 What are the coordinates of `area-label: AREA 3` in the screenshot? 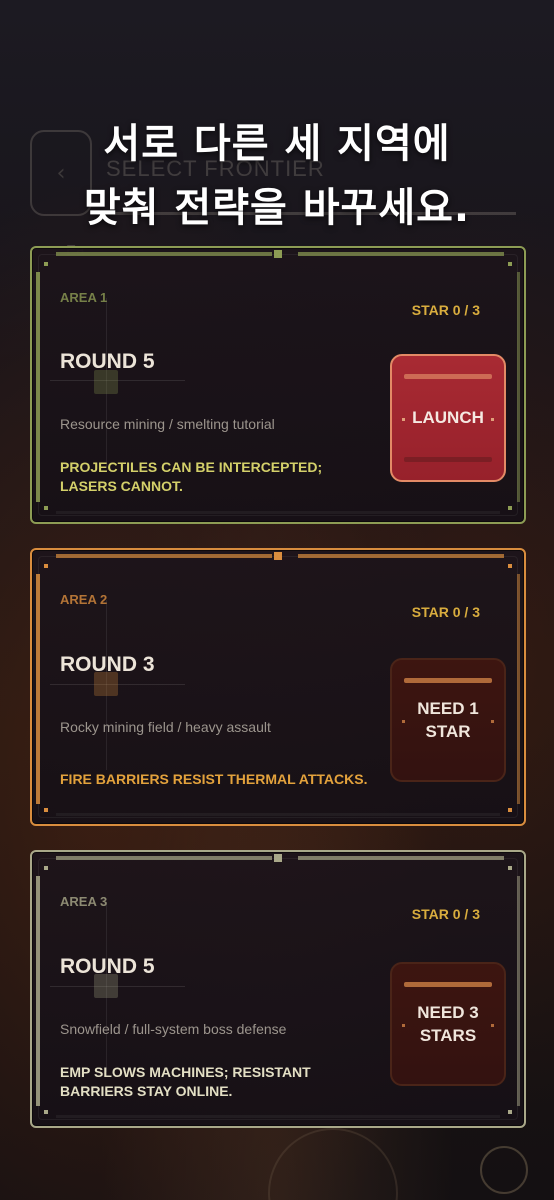 It's located at (84, 901).